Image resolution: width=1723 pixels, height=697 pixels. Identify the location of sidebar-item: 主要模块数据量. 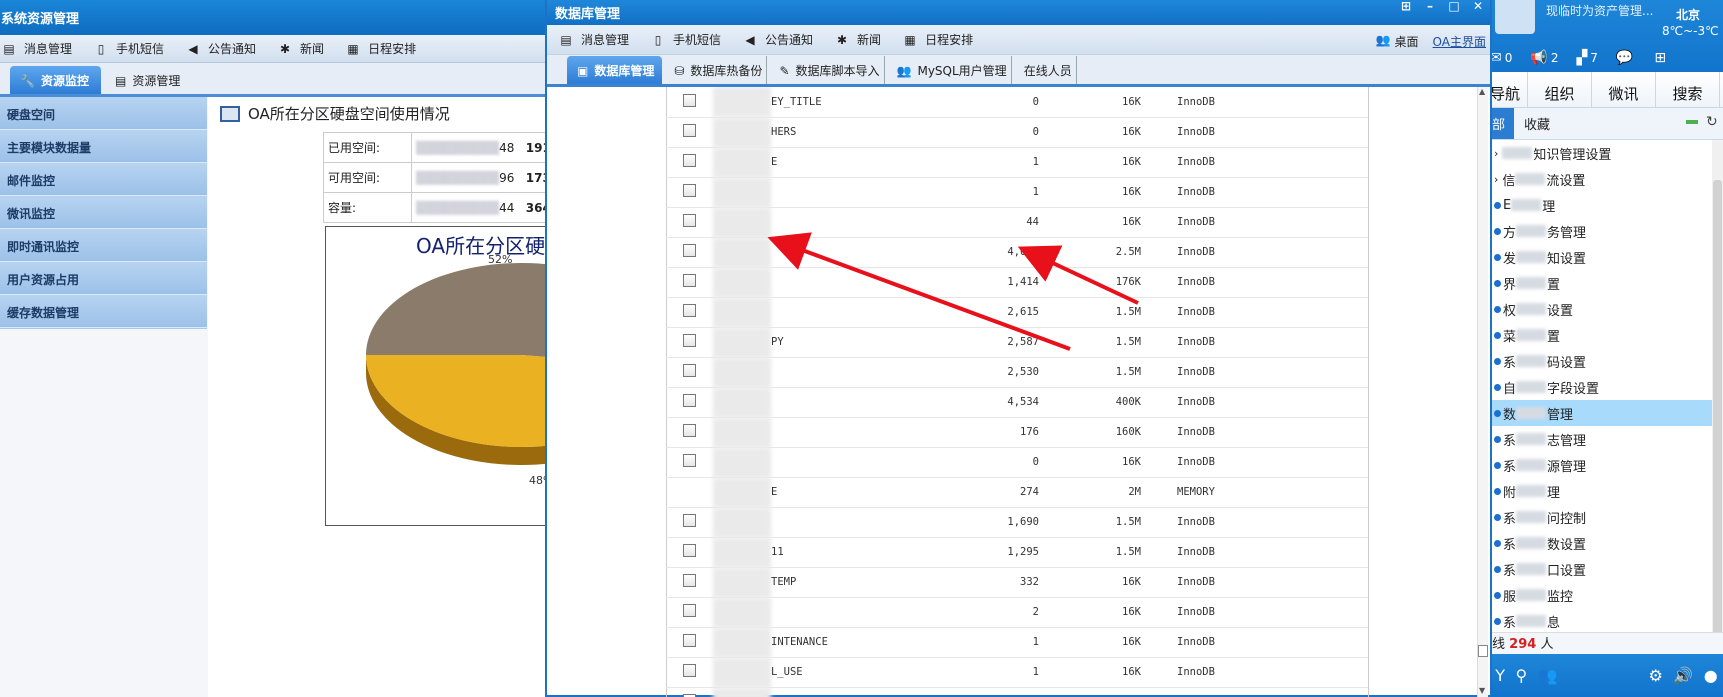
(103, 146).